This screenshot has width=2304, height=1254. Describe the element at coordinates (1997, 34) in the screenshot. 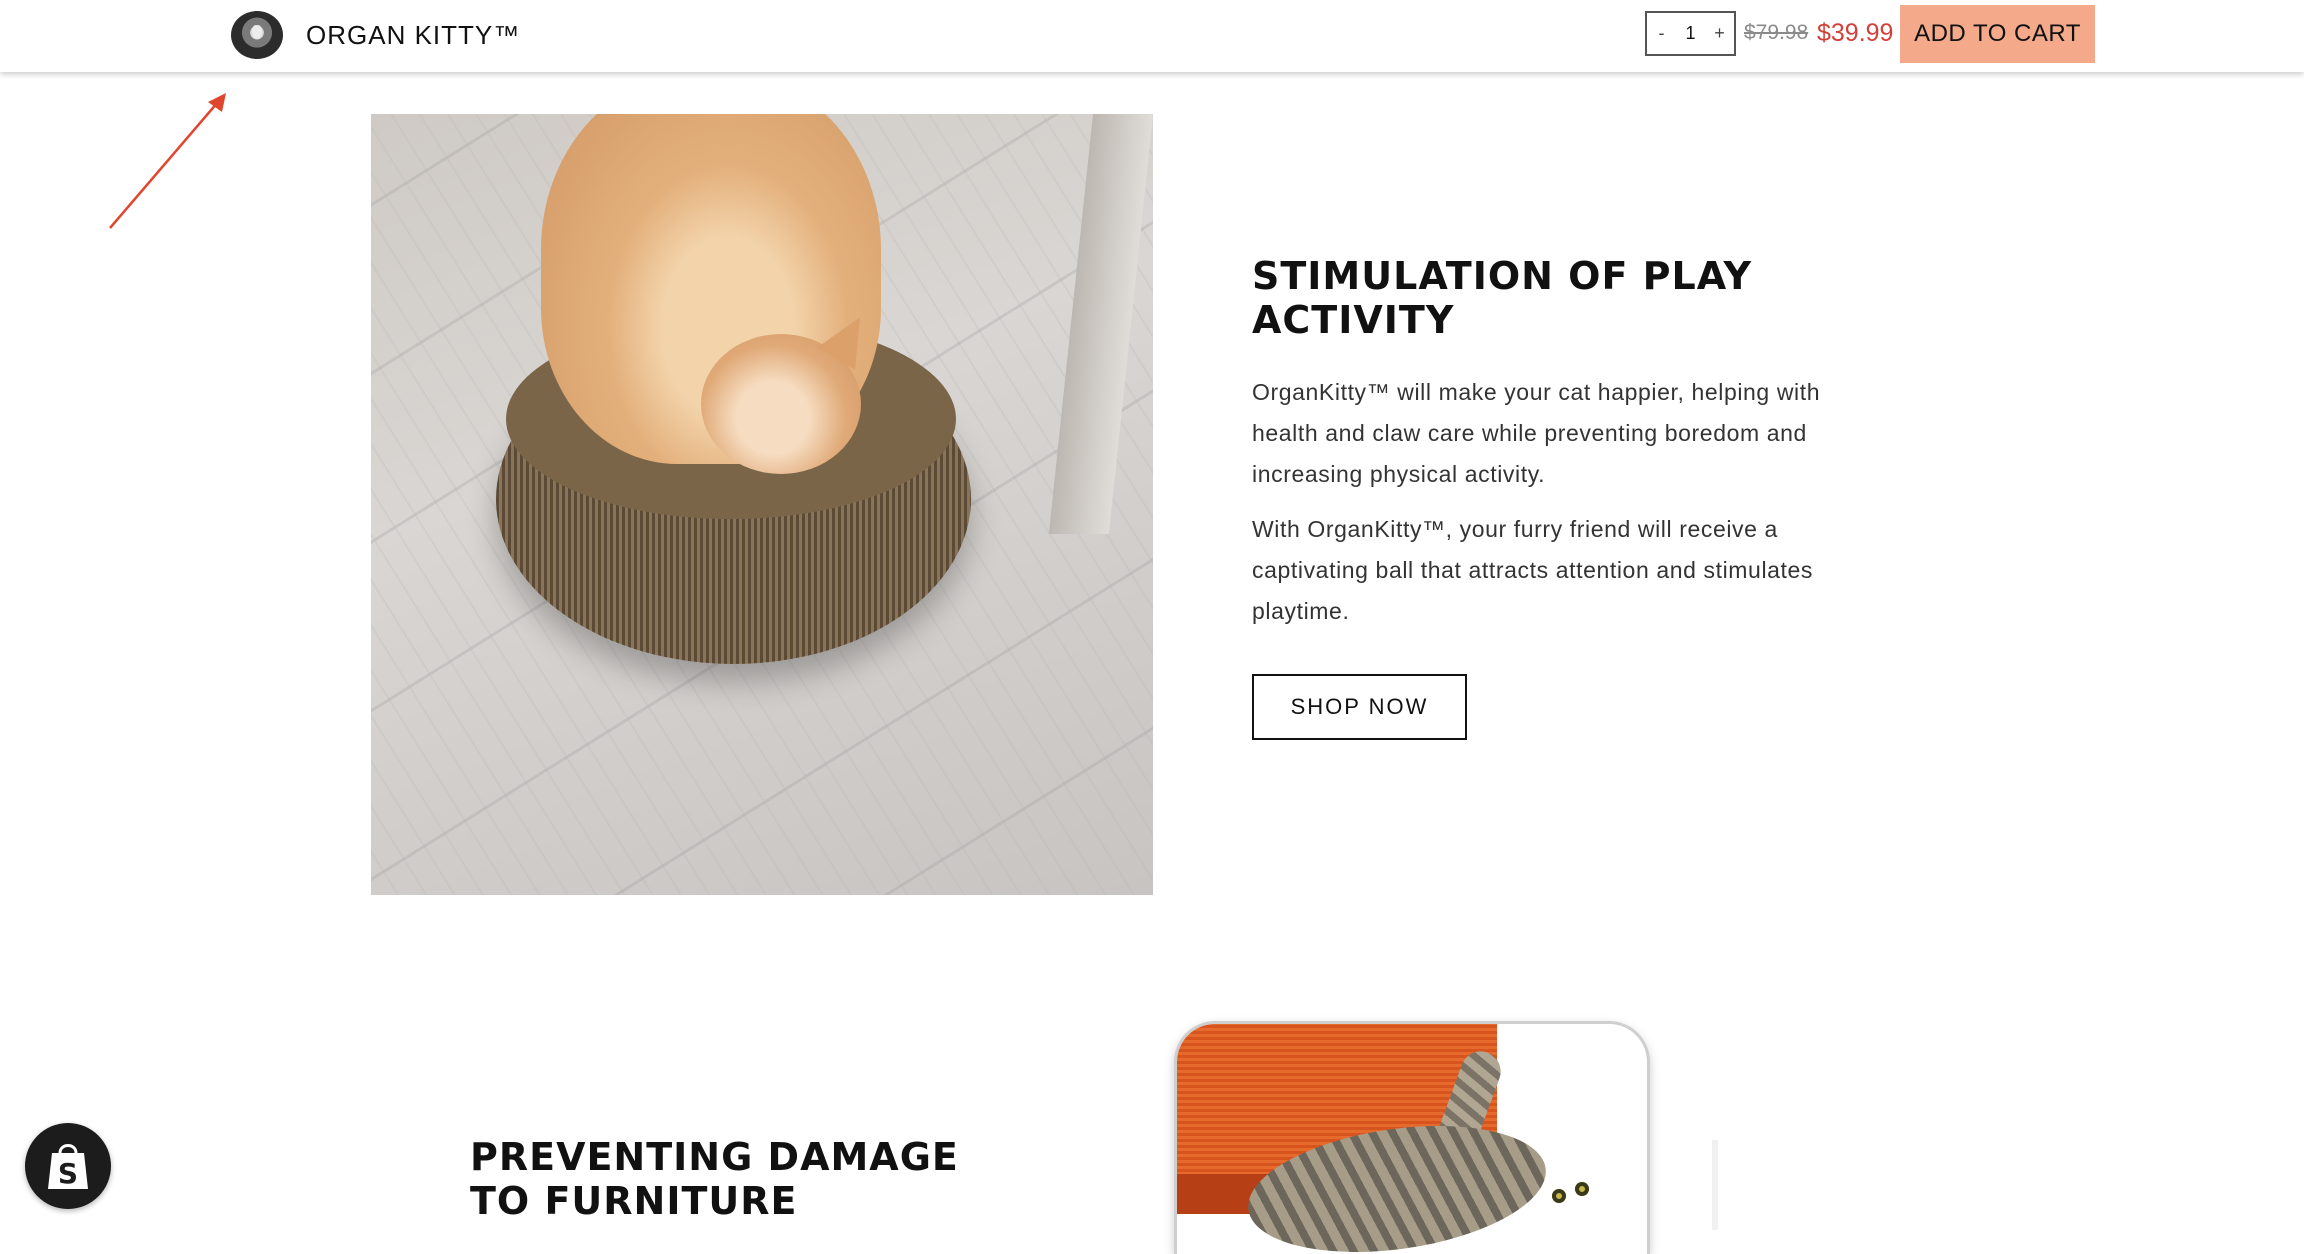

I see `add-to-cart-button: ADD TO CART` at that location.